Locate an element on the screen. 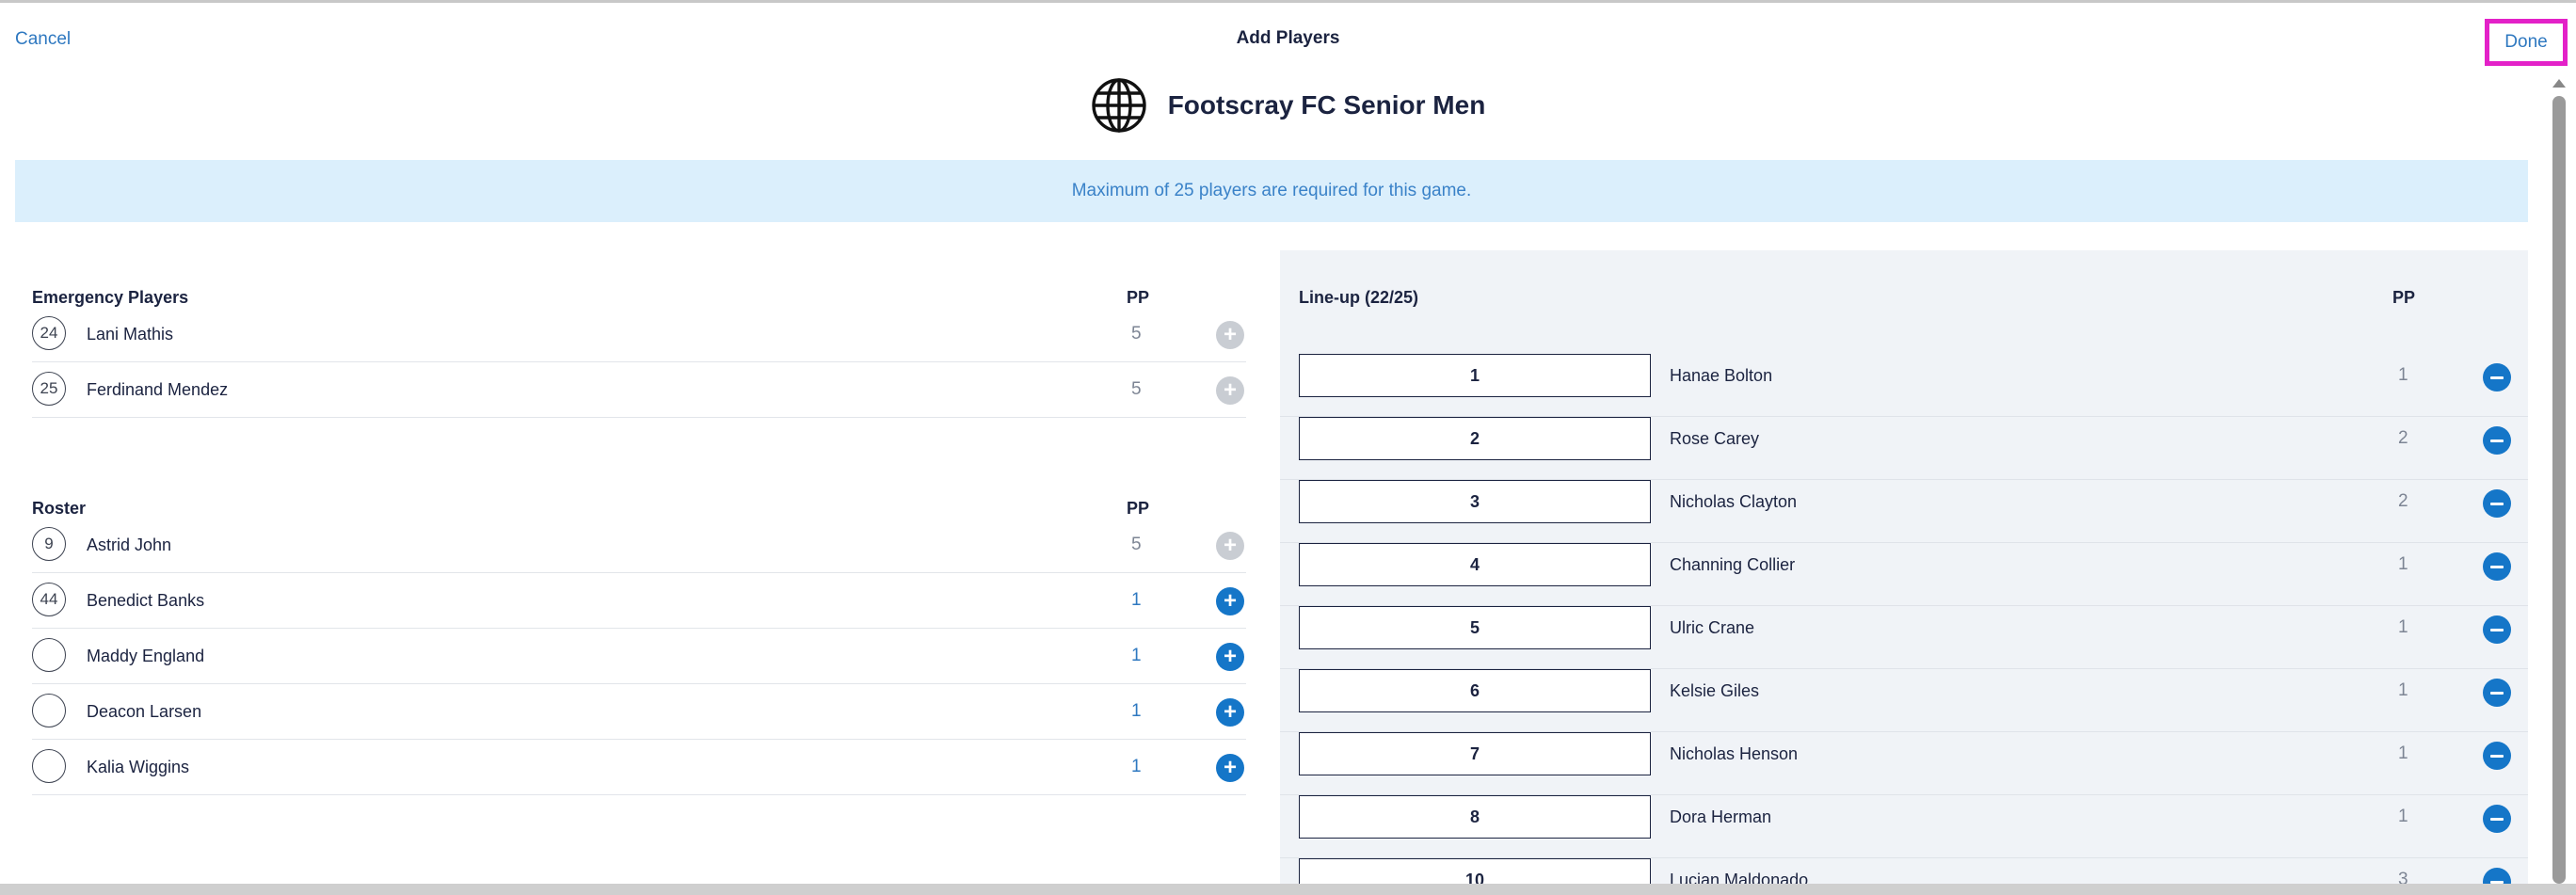  roster-pp-header: PP is located at coordinates (1138, 508).